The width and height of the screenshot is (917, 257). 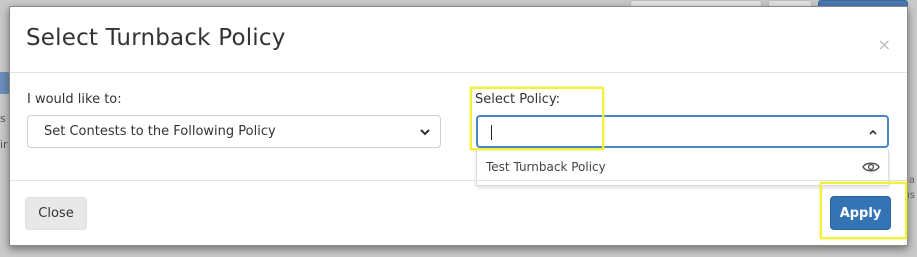 What do you see at coordinates (546, 167) in the screenshot?
I see `policy-option-label: Test Turnback Policy` at bounding box center [546, 167].